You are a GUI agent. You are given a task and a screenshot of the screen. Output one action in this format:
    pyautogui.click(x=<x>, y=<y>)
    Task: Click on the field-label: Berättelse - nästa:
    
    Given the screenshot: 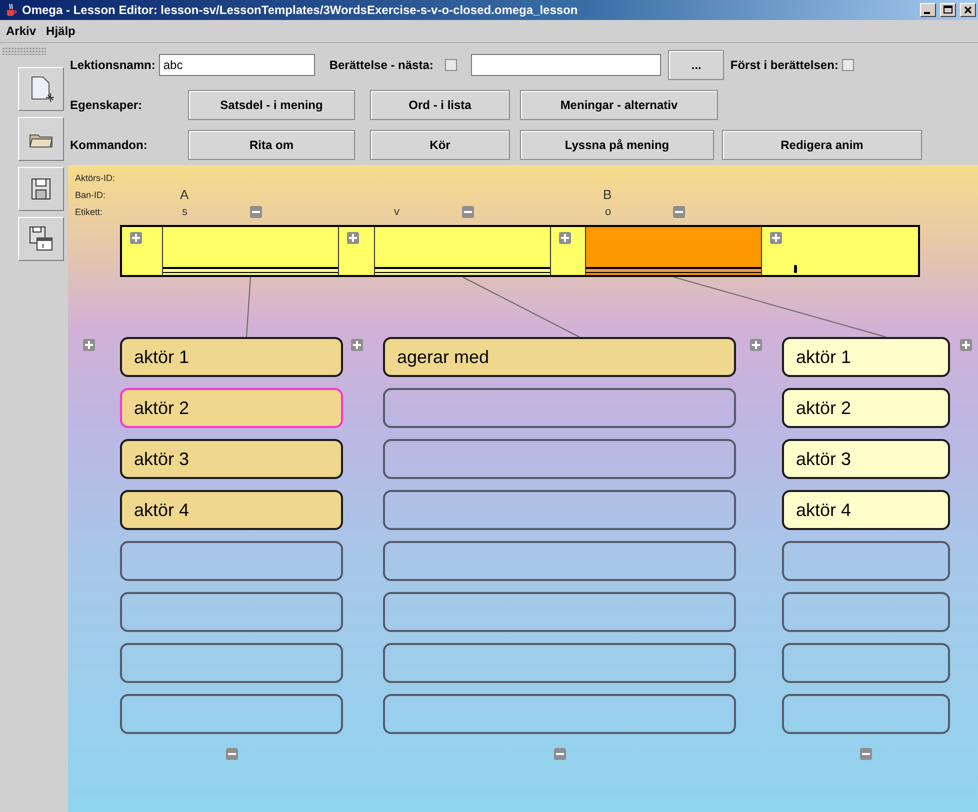 What is the action you would take?
    pyautogui.click(x=381, y=65)
    